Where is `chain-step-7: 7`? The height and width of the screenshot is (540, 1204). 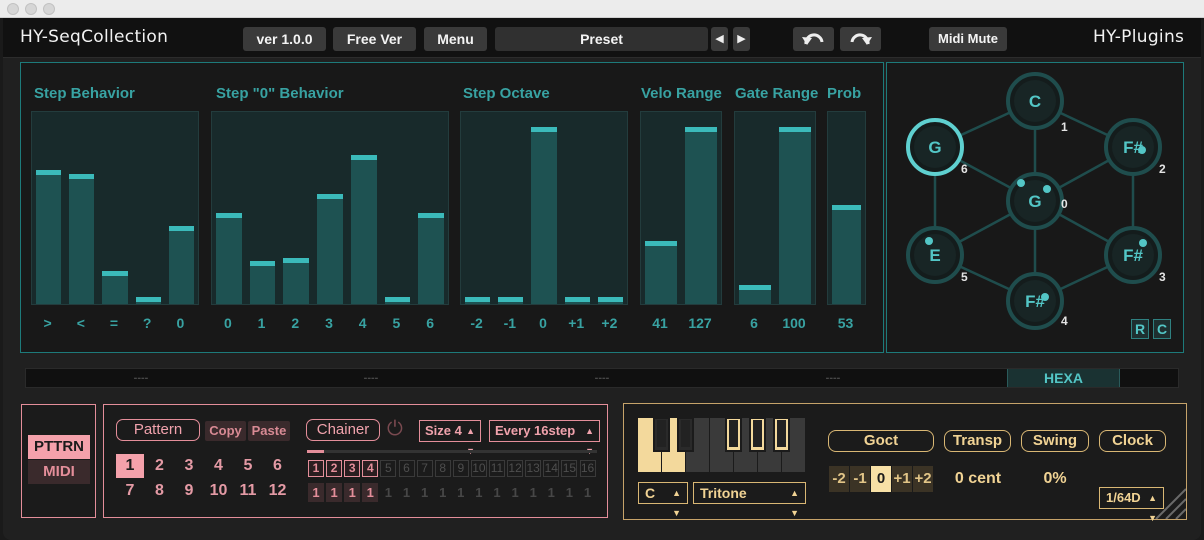
chain-step-7: 7 is located at coordinates (424, 468).